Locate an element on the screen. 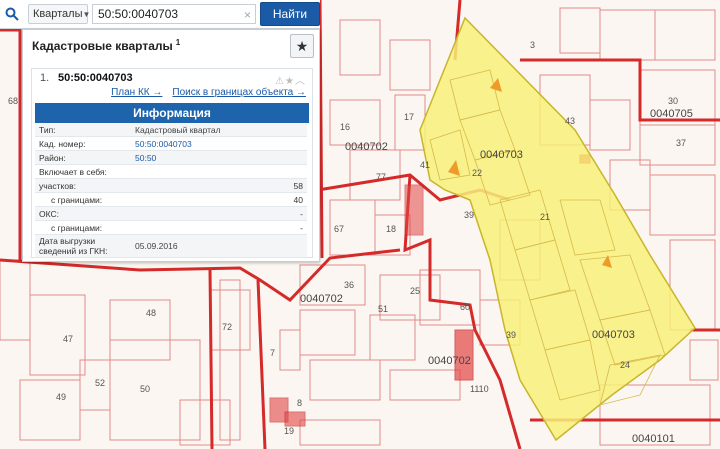  search-icon is located at coordinates (12, 14).